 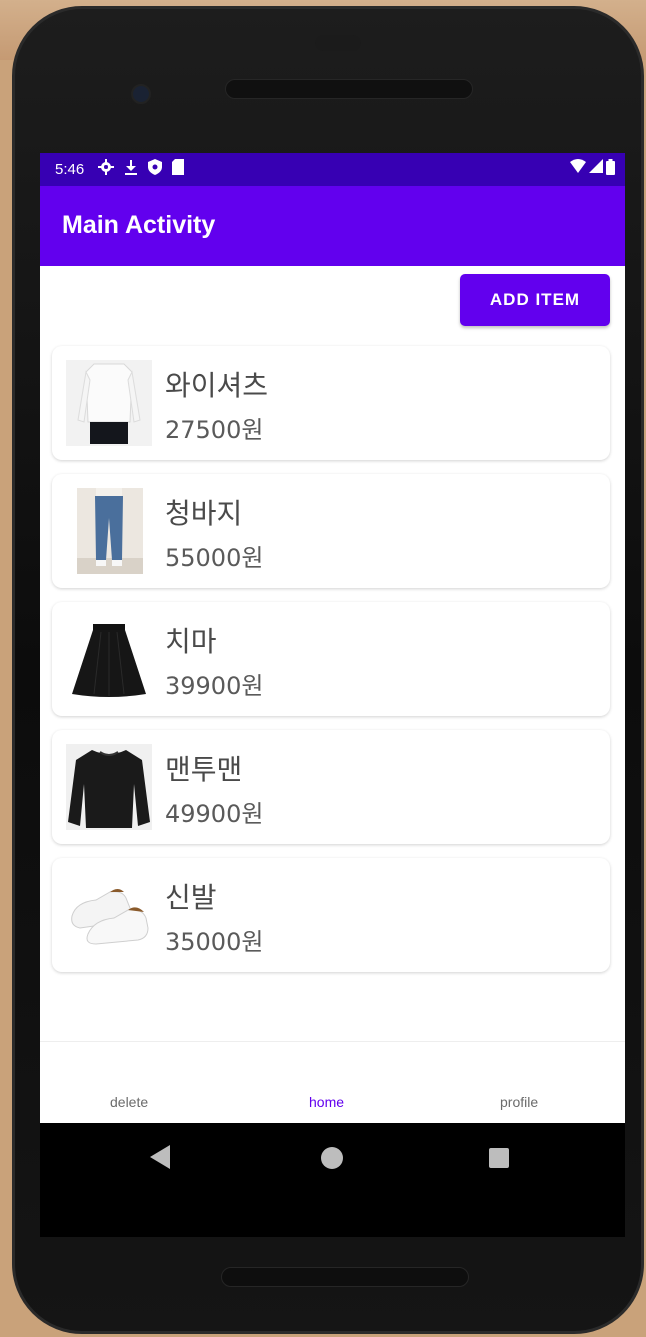 What do you see at coordinates (519, 1102) in the screenshot?
I see `nav-profile: profile` at bounding box center [519, 1102].